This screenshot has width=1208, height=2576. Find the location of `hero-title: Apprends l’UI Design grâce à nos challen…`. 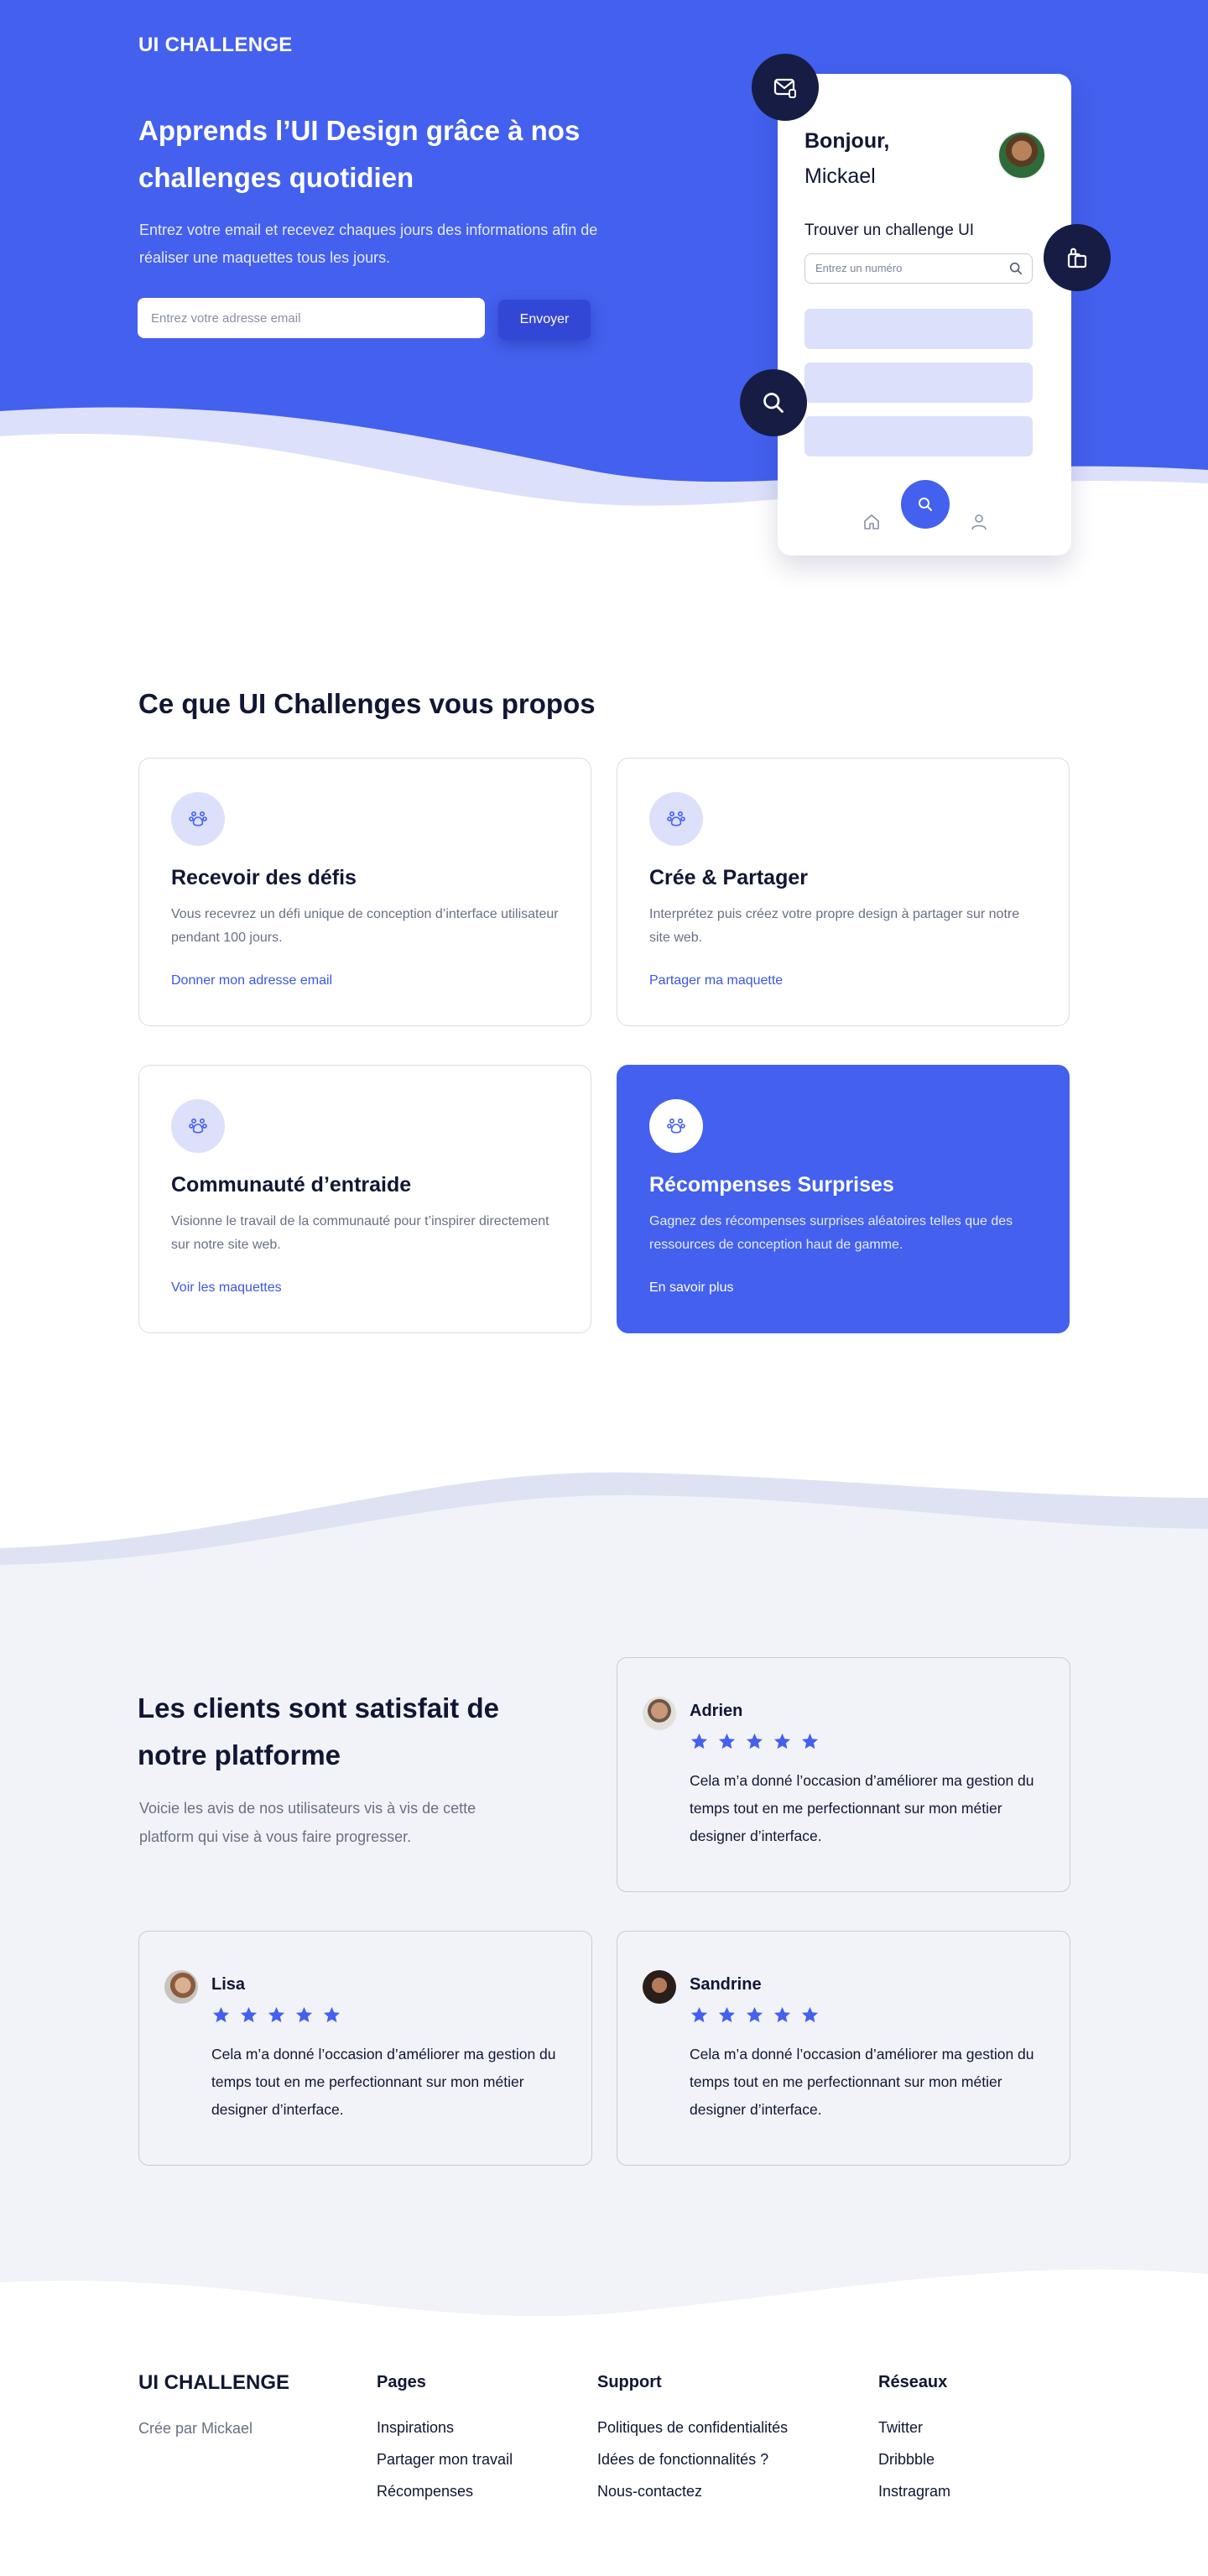

hero-title: Apprends l’UI Design grâce à nos challen… is located at coordinates (360, 154).